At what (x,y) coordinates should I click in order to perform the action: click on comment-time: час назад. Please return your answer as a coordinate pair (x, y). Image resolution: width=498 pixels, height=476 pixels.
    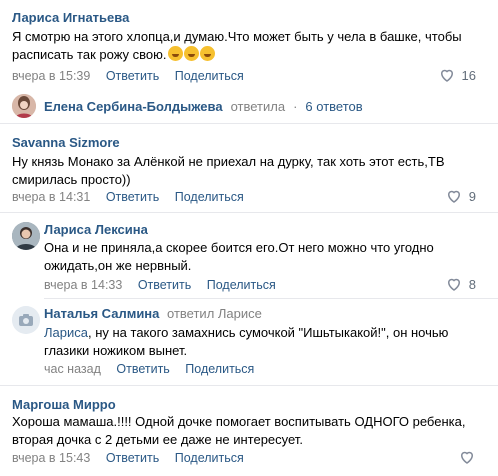
    Looking at the image, I should click on (72, 369).